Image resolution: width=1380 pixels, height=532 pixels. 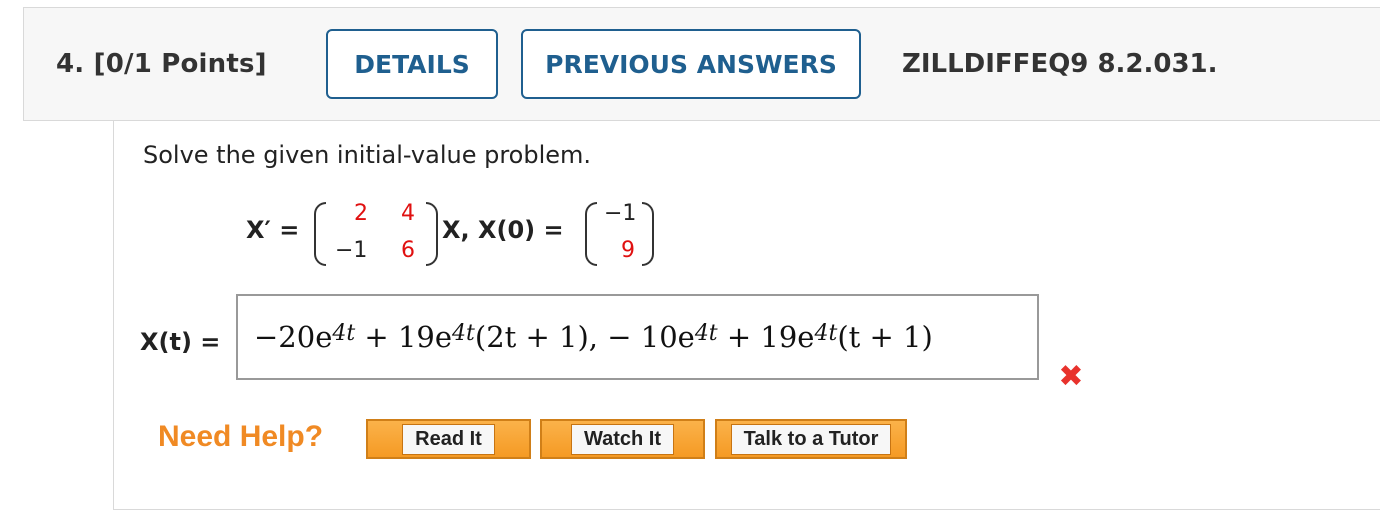 What do you see at coordinates (591, 234) in the screenshot?
I see `vector-left-paren` at bounding box center [591, 234].